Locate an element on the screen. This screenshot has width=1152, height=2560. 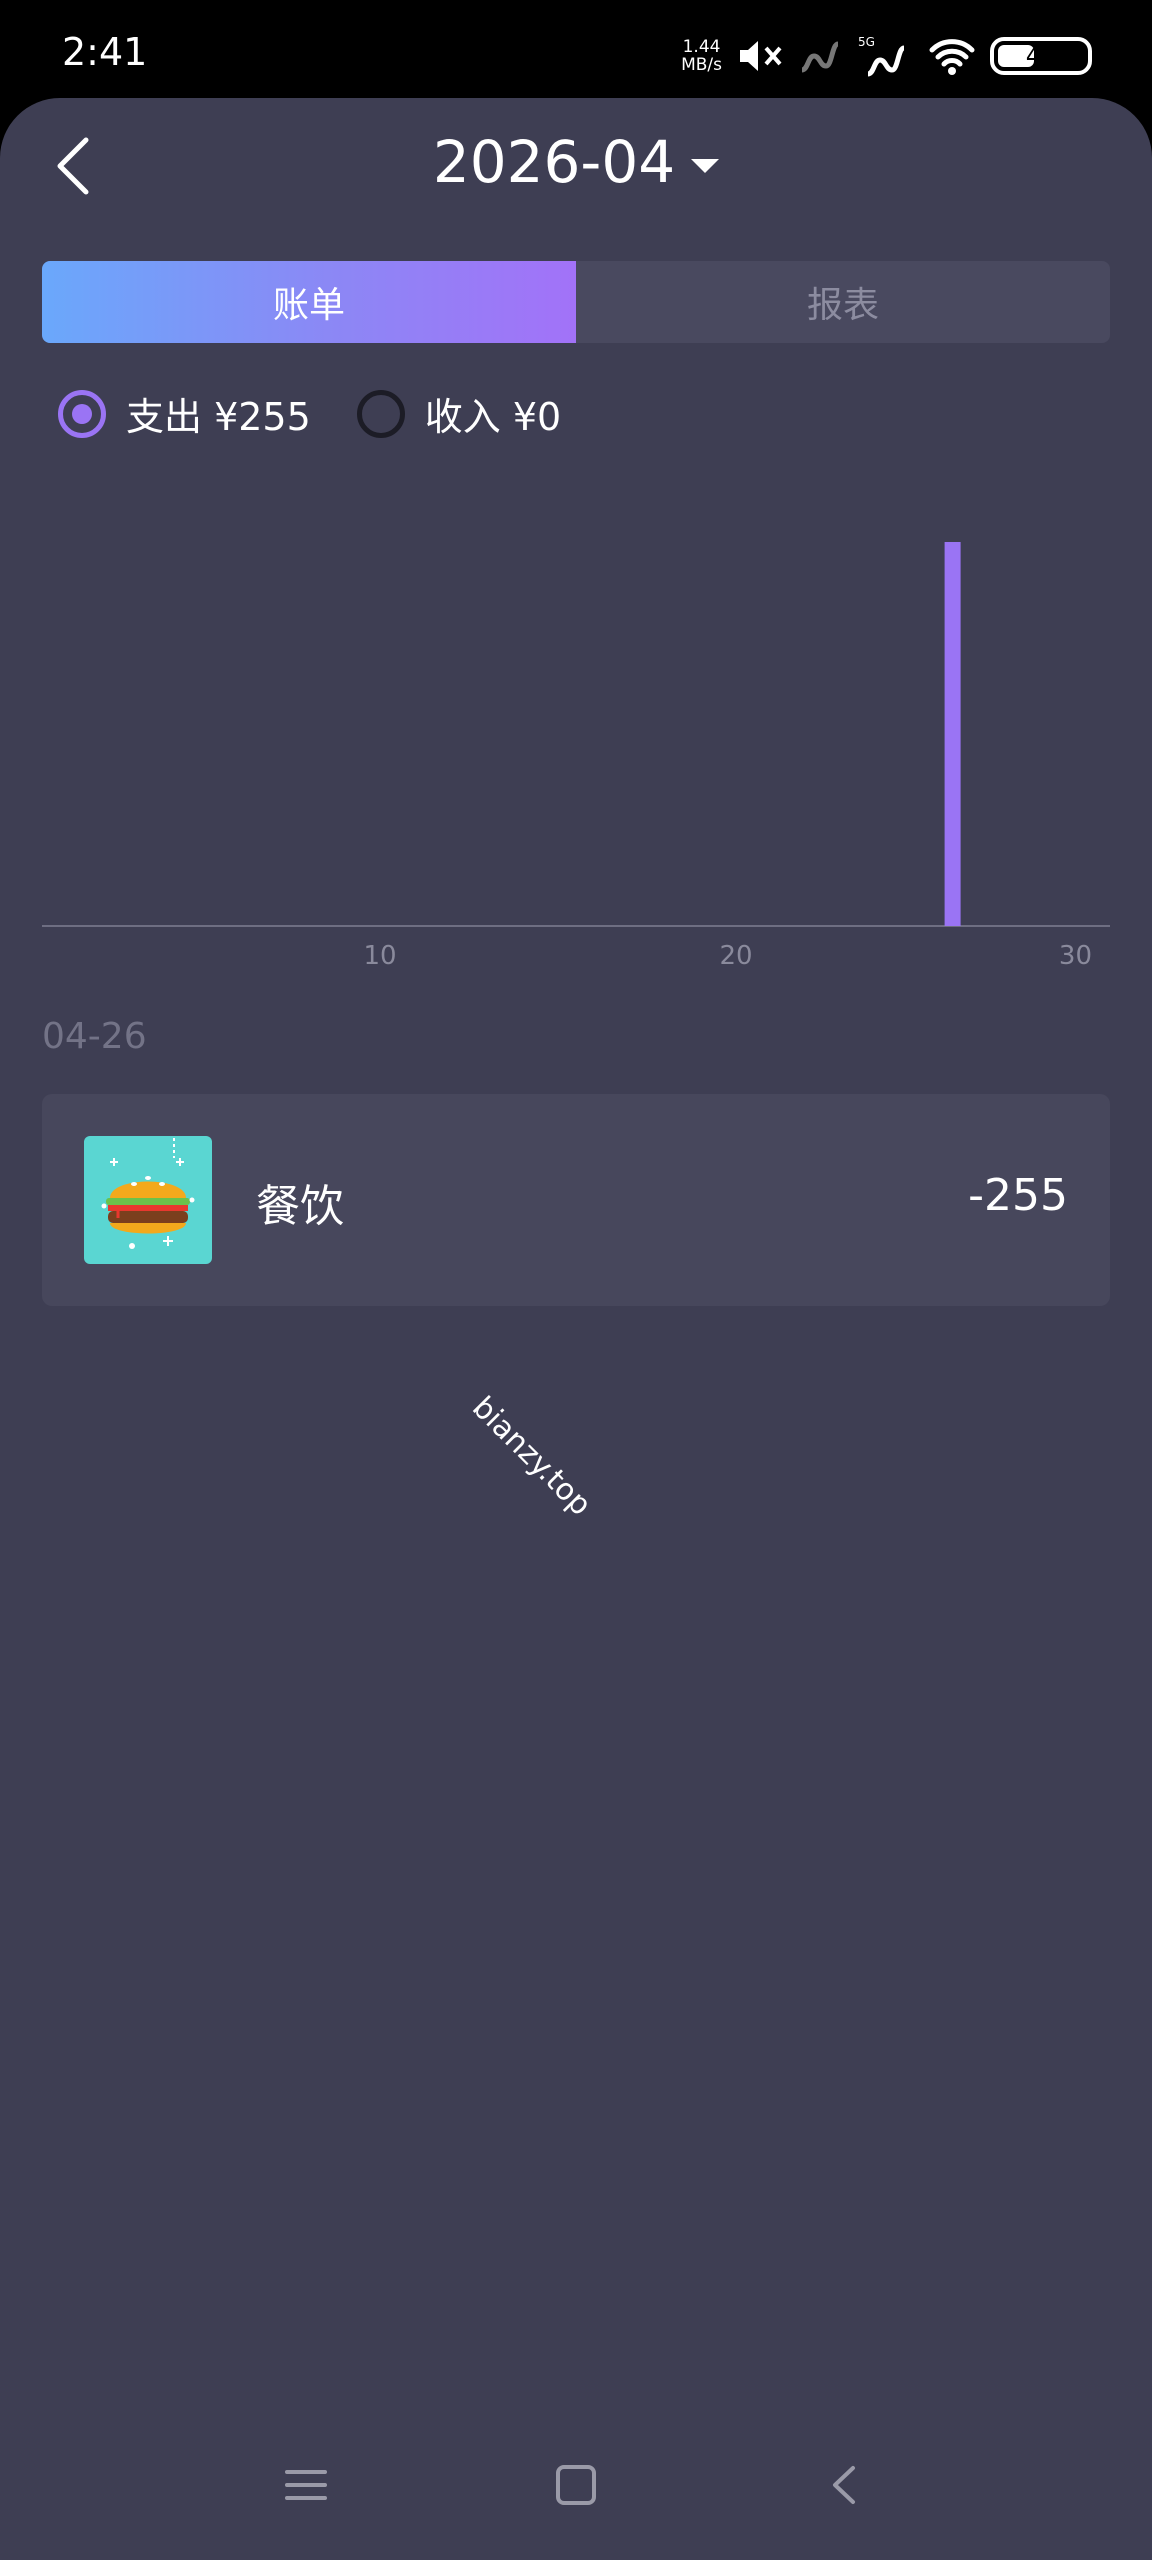
wifi-icon is located at coordinates (952, 56).